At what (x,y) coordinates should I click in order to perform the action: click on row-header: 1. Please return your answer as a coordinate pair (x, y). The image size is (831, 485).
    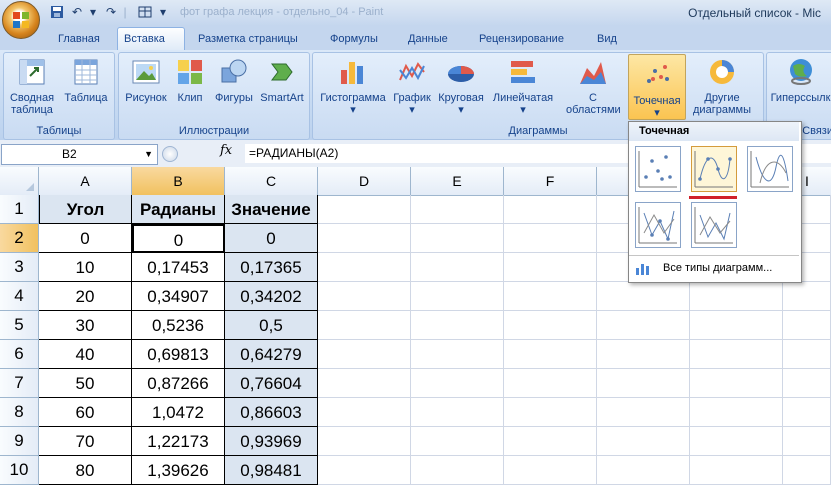
    Looking at the image, I should click on (19, 209).